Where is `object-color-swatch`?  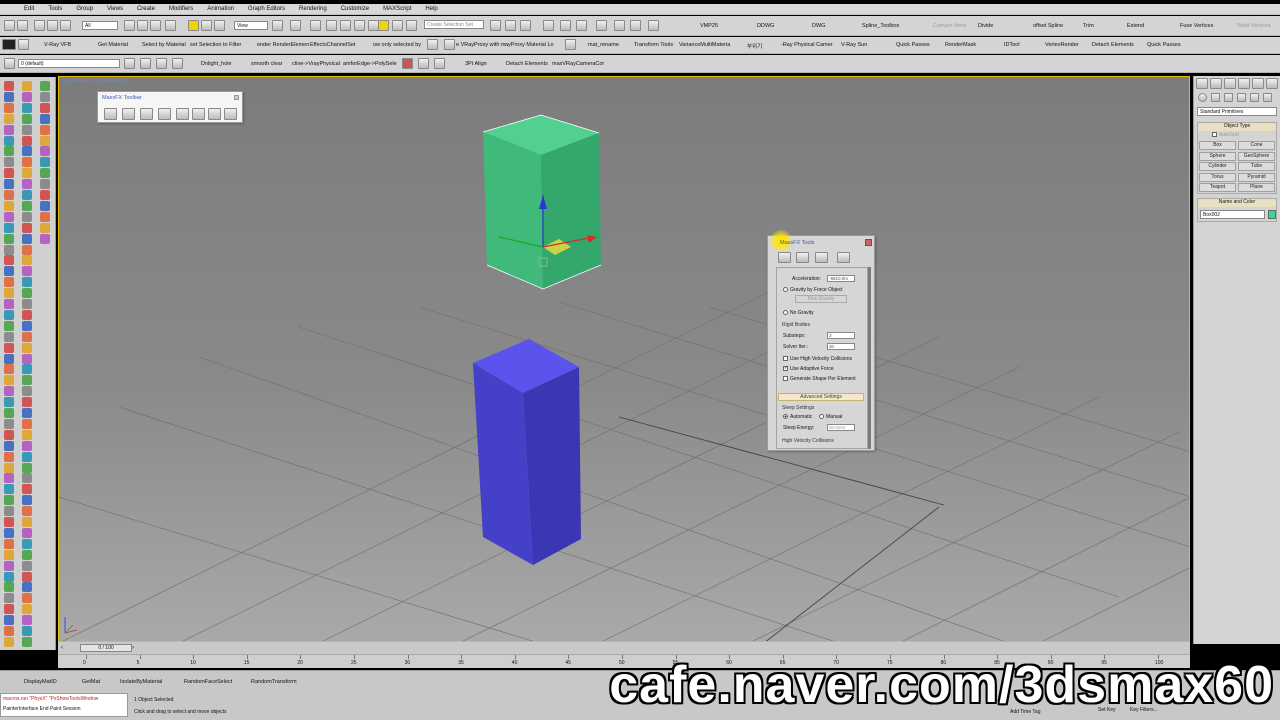
object-color-swatch is located at coordinates (1272, 214).